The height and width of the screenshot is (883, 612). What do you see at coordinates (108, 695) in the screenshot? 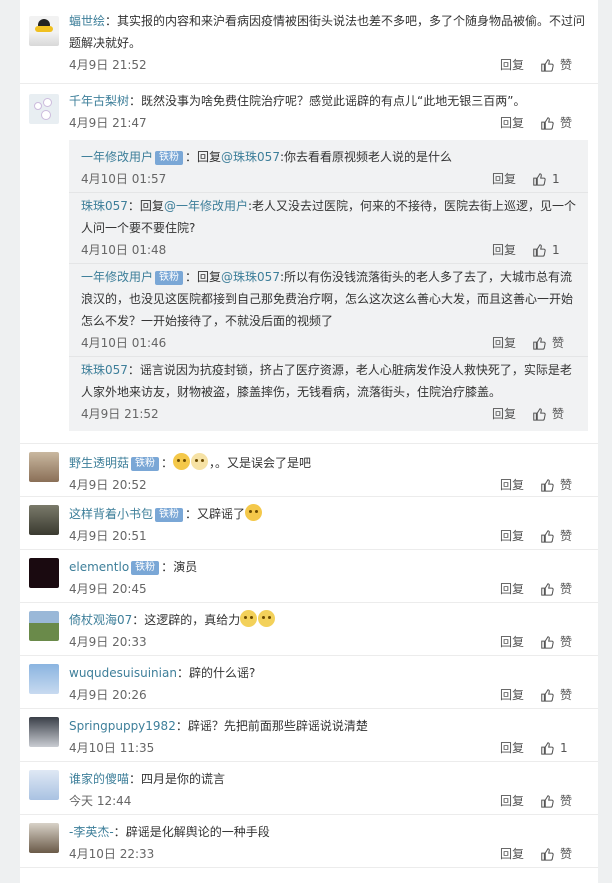
I see `timestamp: 4月9日 20:26` at bounding box center [108, 695].